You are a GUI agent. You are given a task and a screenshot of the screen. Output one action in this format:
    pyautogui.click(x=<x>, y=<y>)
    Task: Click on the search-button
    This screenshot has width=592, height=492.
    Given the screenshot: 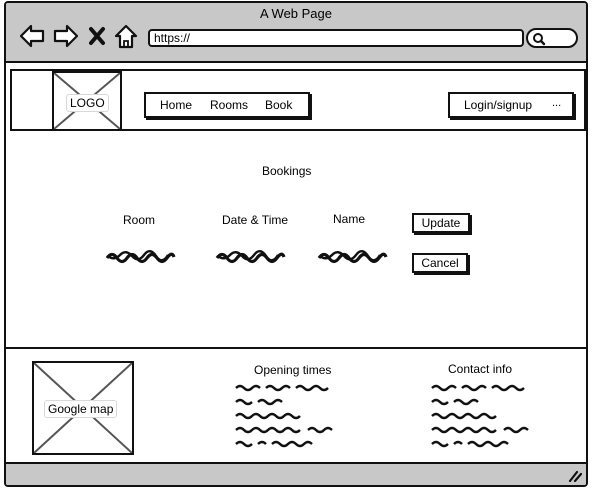 What is the action you would take?
    pyautogui.click(x=552, y=38)
    